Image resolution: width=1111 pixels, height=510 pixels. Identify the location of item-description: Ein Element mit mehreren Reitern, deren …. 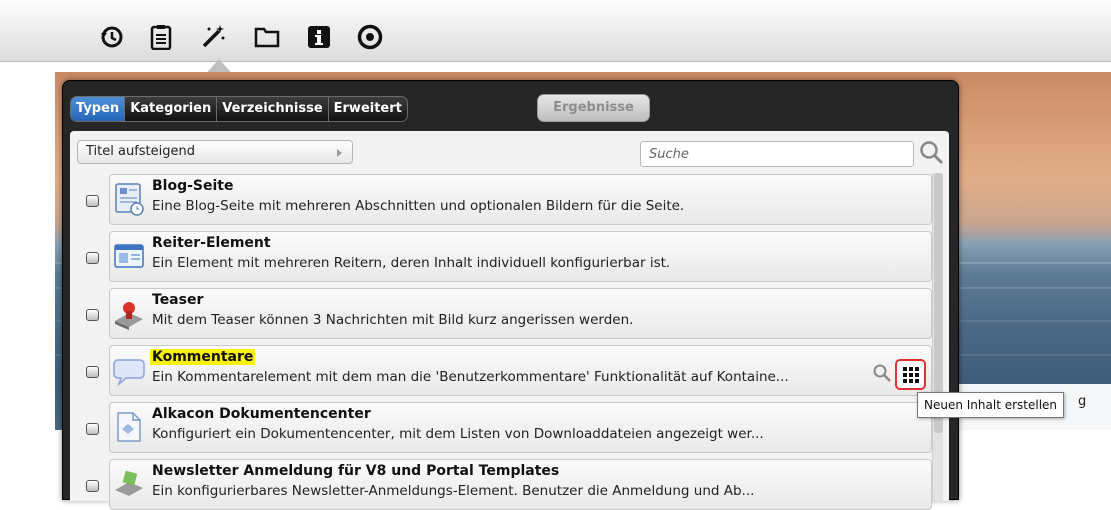
(411, 263).